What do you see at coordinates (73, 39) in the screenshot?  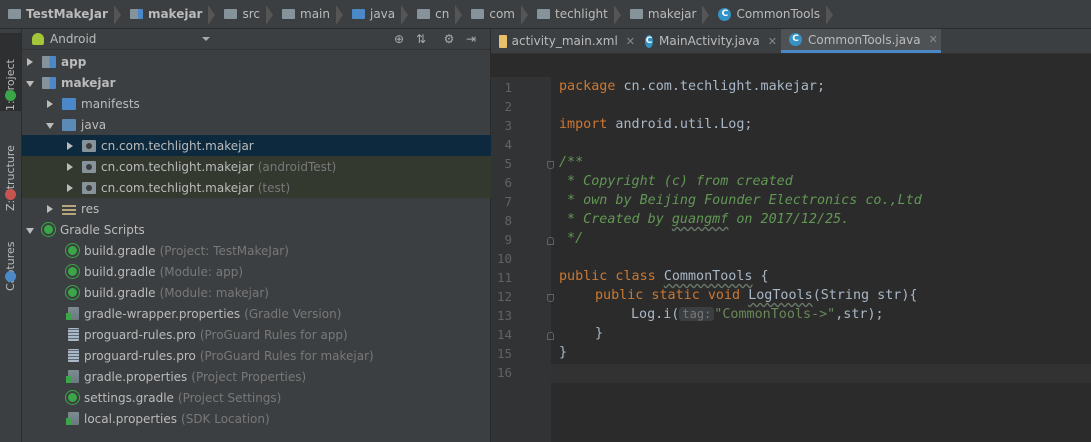 I see `view-selector: Android` at bounding box center [73, 39].